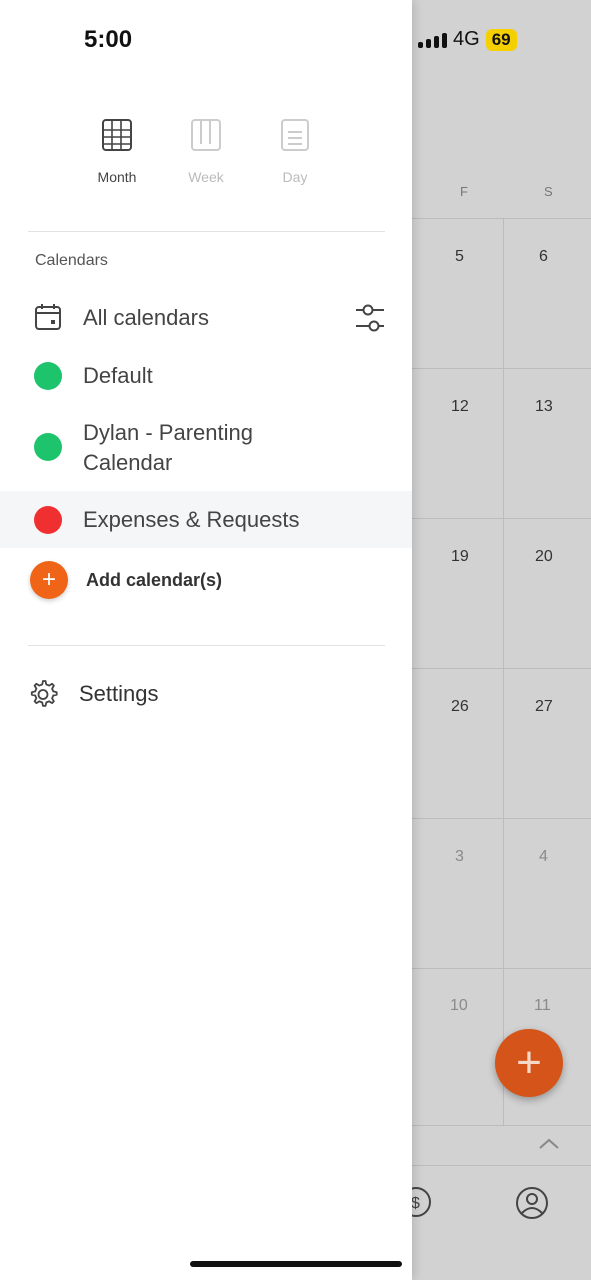 The width and height of the screenshot is (591, 1280). Describe the element at coordinates (459, 1006) in the screenshot. I see `day-cell: 10` at that location.